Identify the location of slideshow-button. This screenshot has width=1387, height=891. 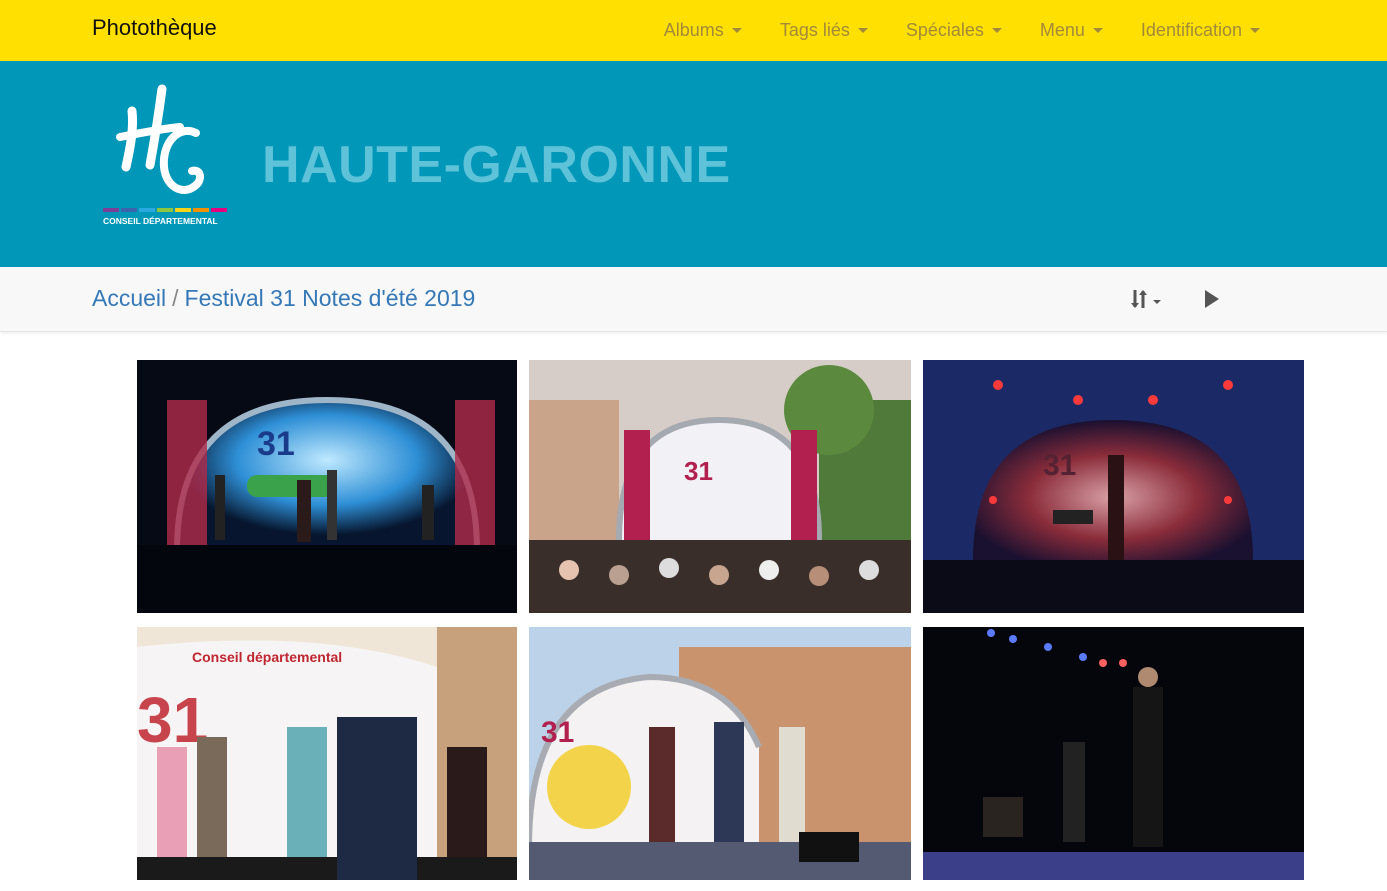
(1213, 299).